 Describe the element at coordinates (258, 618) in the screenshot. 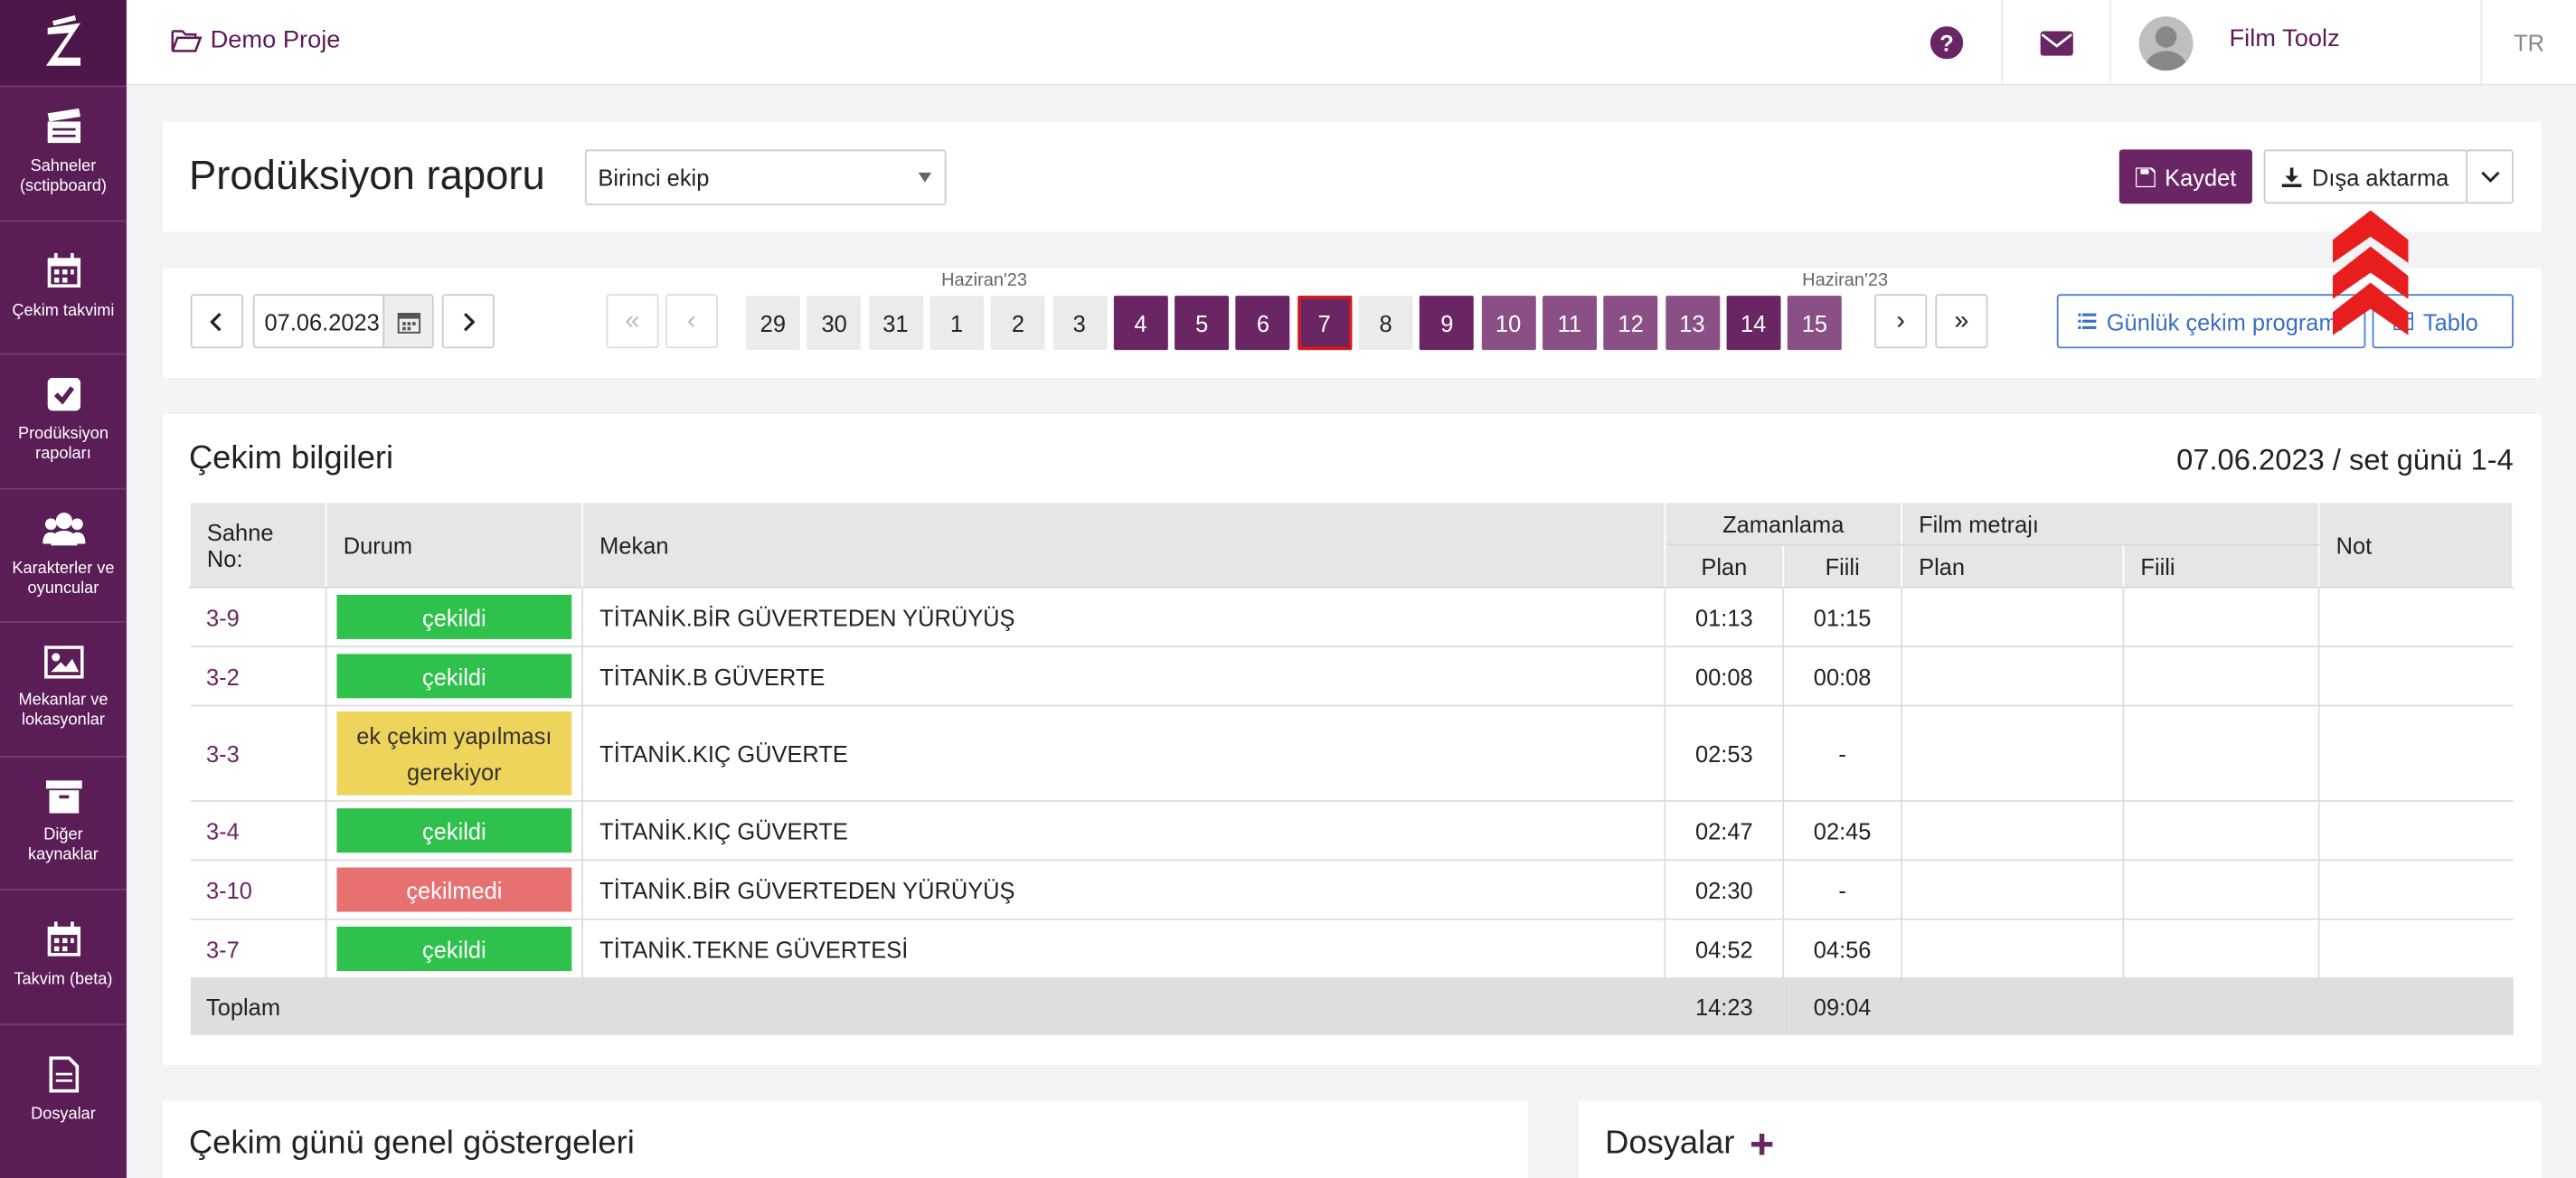

I see `scene-link: 3-9` at that location.